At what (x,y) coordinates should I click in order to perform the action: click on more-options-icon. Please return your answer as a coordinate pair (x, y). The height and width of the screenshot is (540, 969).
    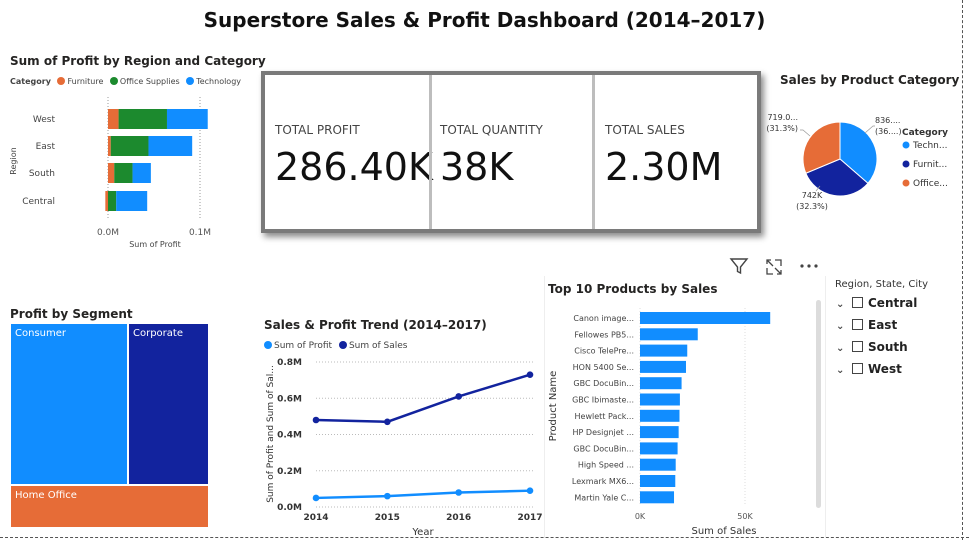
    Looking at the image, I should click on (809, 266).